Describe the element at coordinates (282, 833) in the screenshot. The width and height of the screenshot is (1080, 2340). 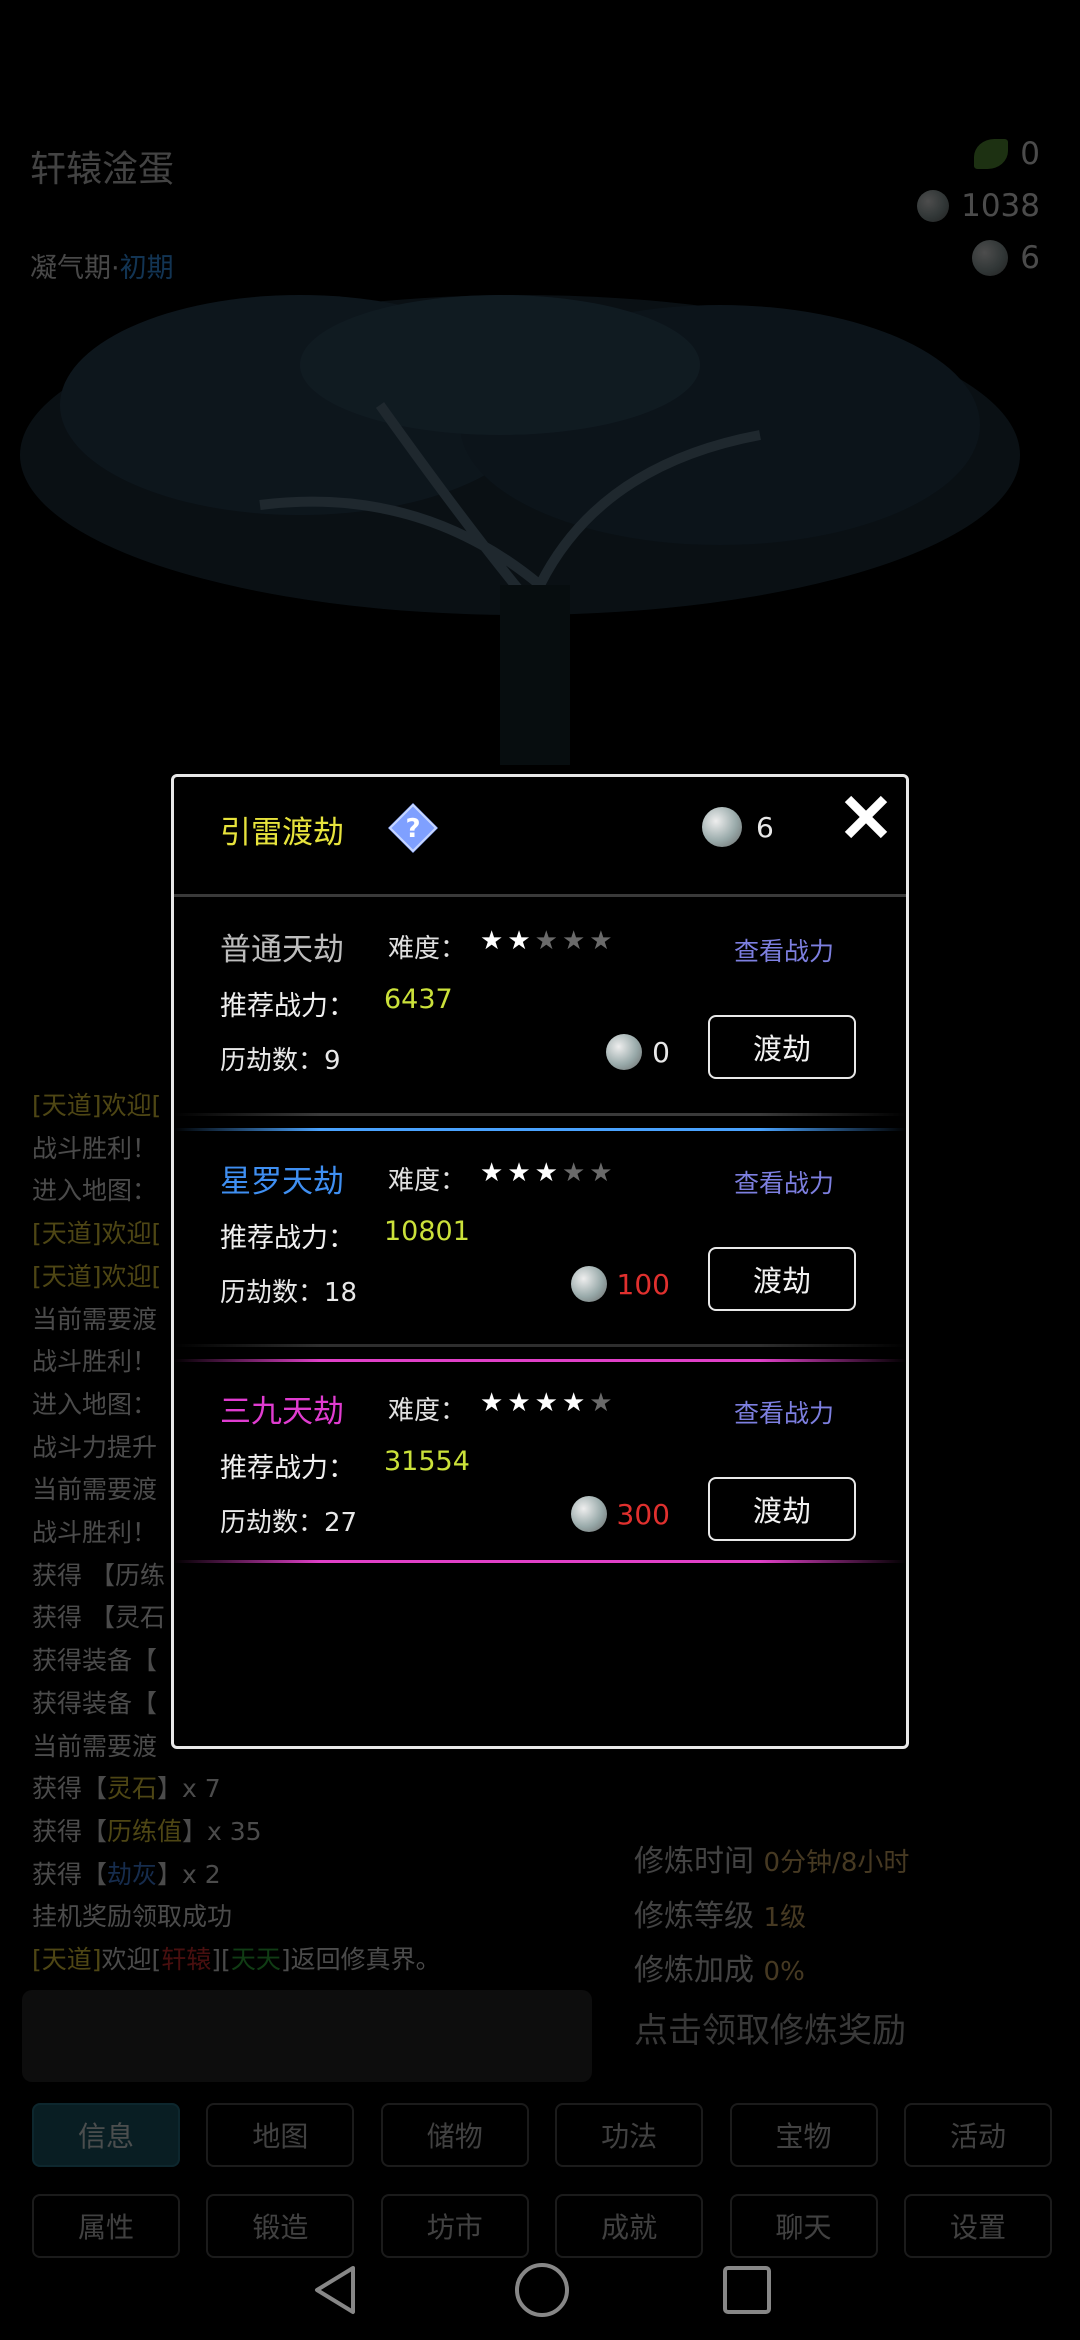
I see `dialog-title: 引雷渡劫` at that location.